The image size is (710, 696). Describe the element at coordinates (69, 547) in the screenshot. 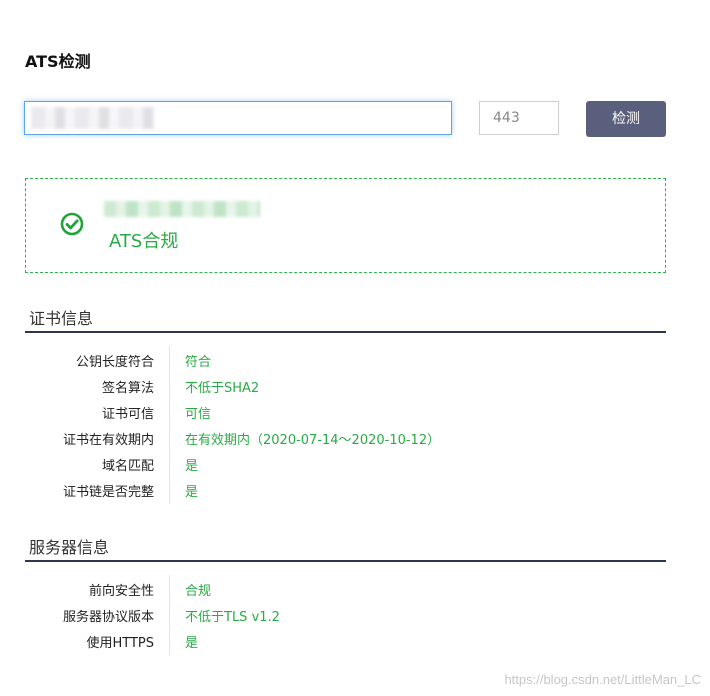

I see `server-section-title: 服务器信息` at that location.